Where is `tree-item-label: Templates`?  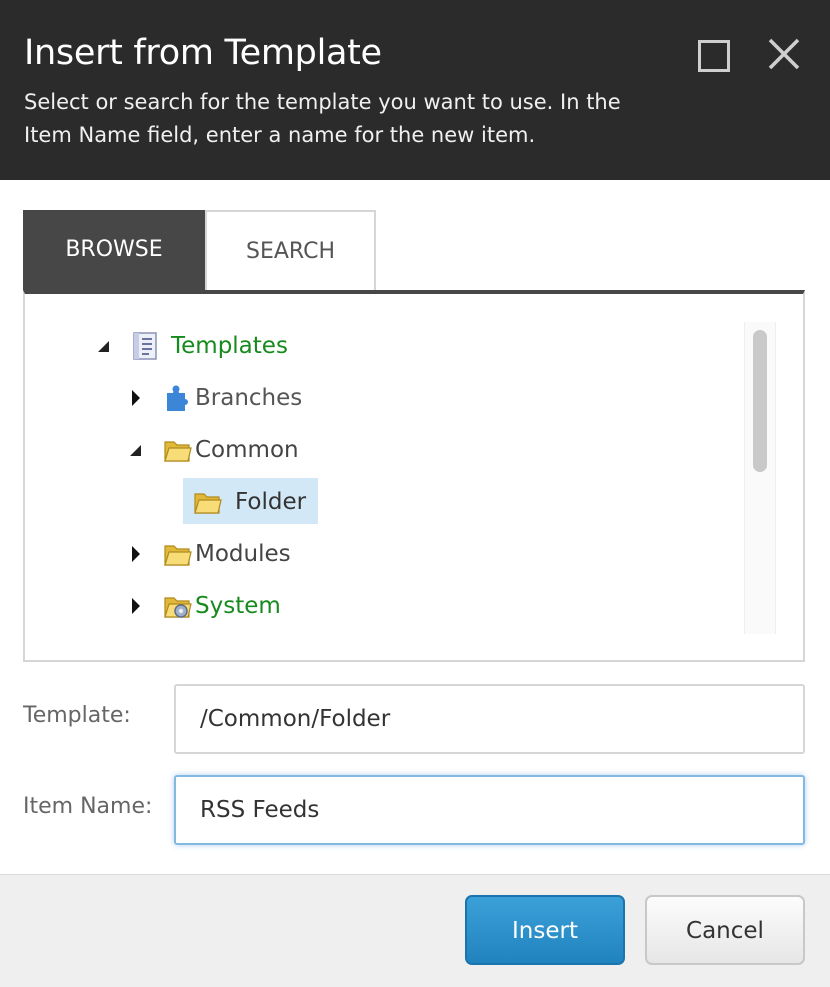 tree-item-label: Templates is located at coordinates (229, 346).